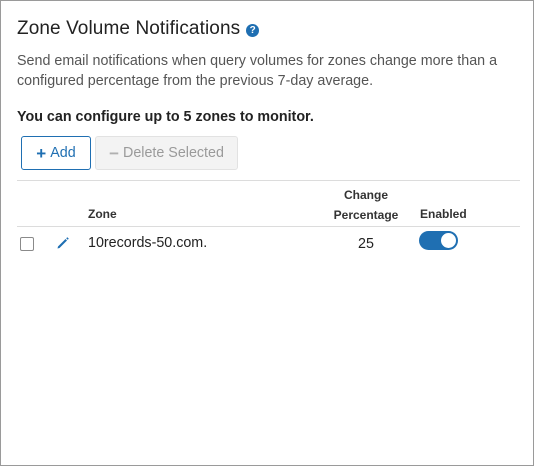  I want to click on toggle-knob, so click(448, 240).